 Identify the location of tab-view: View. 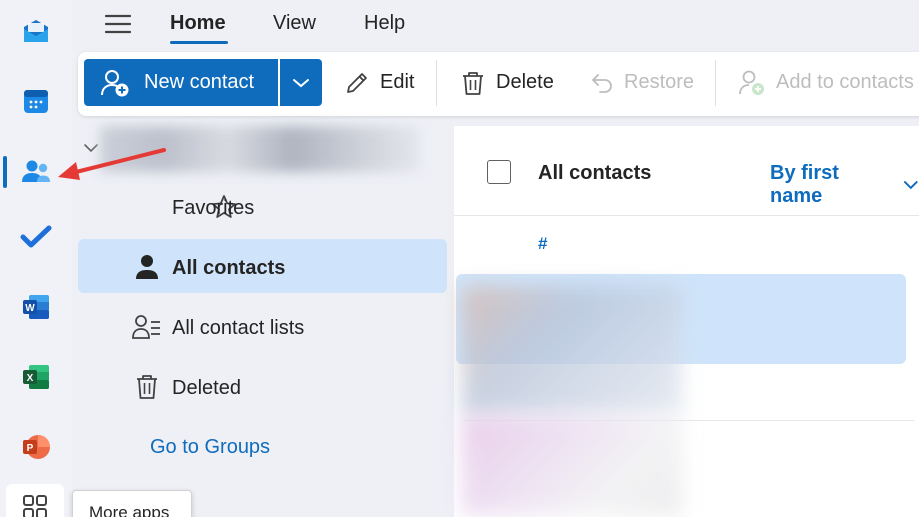
(294, 23).